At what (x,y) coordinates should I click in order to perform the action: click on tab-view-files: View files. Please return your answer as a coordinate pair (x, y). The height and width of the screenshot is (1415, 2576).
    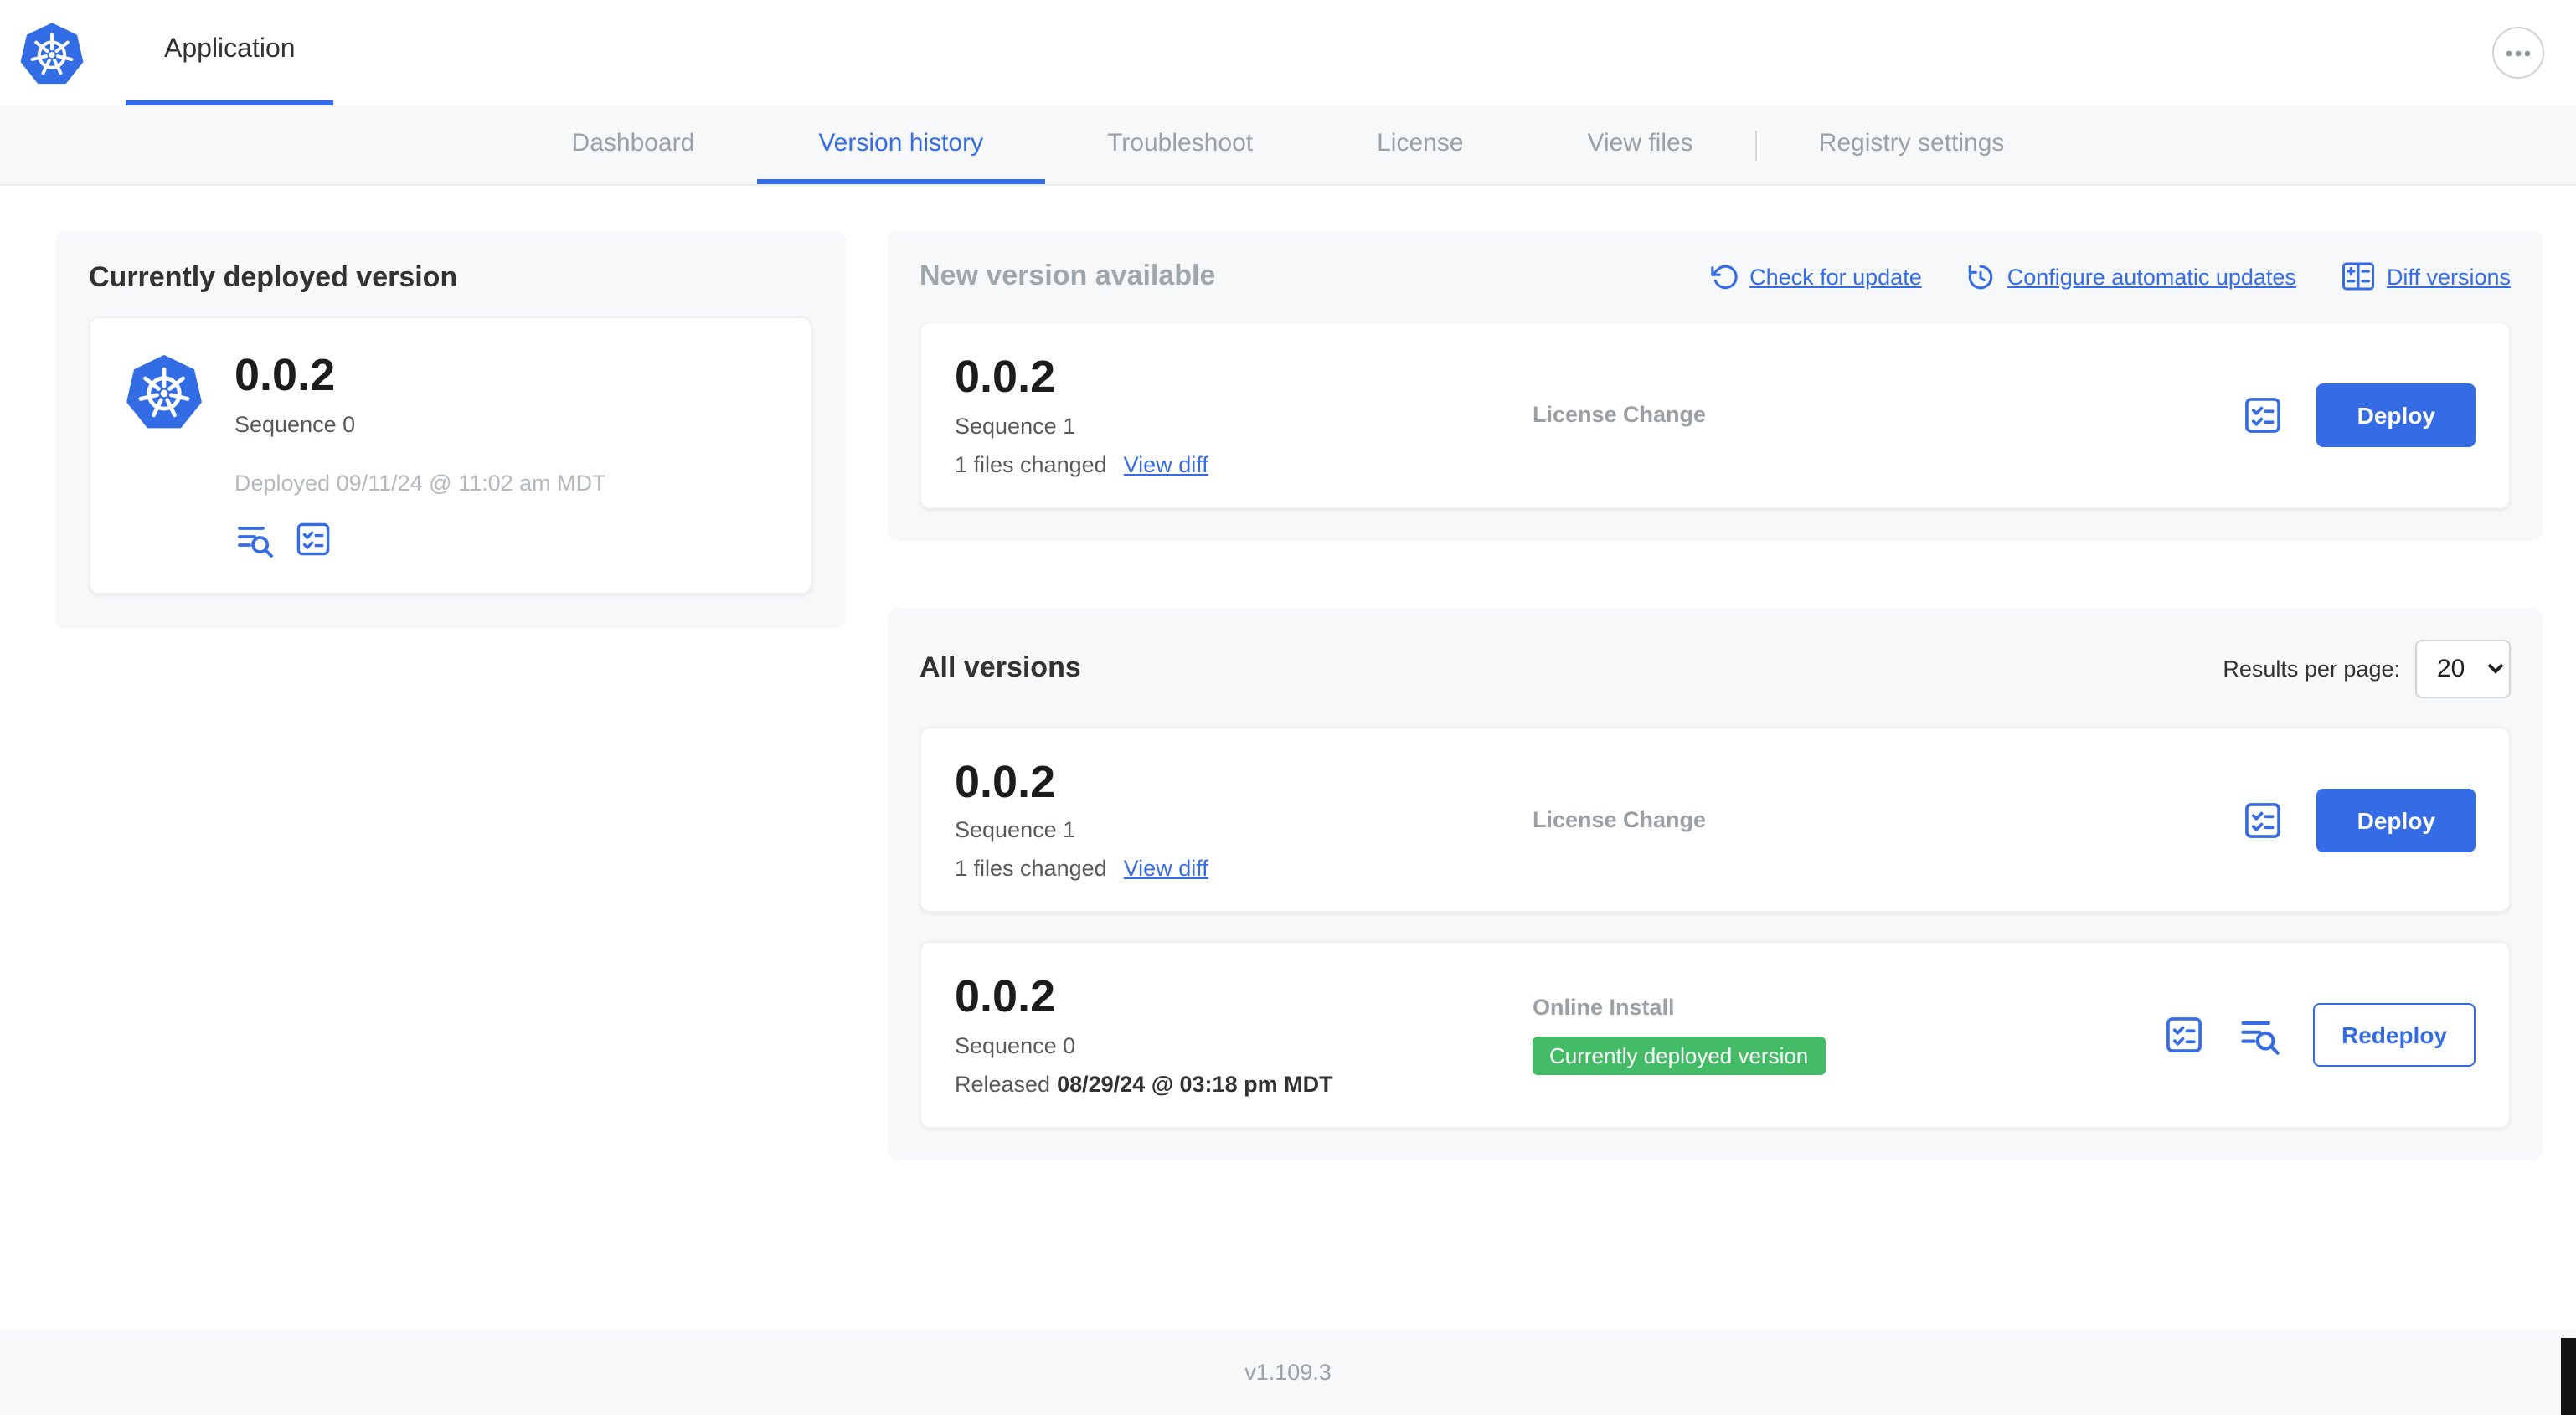
    Looking at the image, I should click on (1640, 144).